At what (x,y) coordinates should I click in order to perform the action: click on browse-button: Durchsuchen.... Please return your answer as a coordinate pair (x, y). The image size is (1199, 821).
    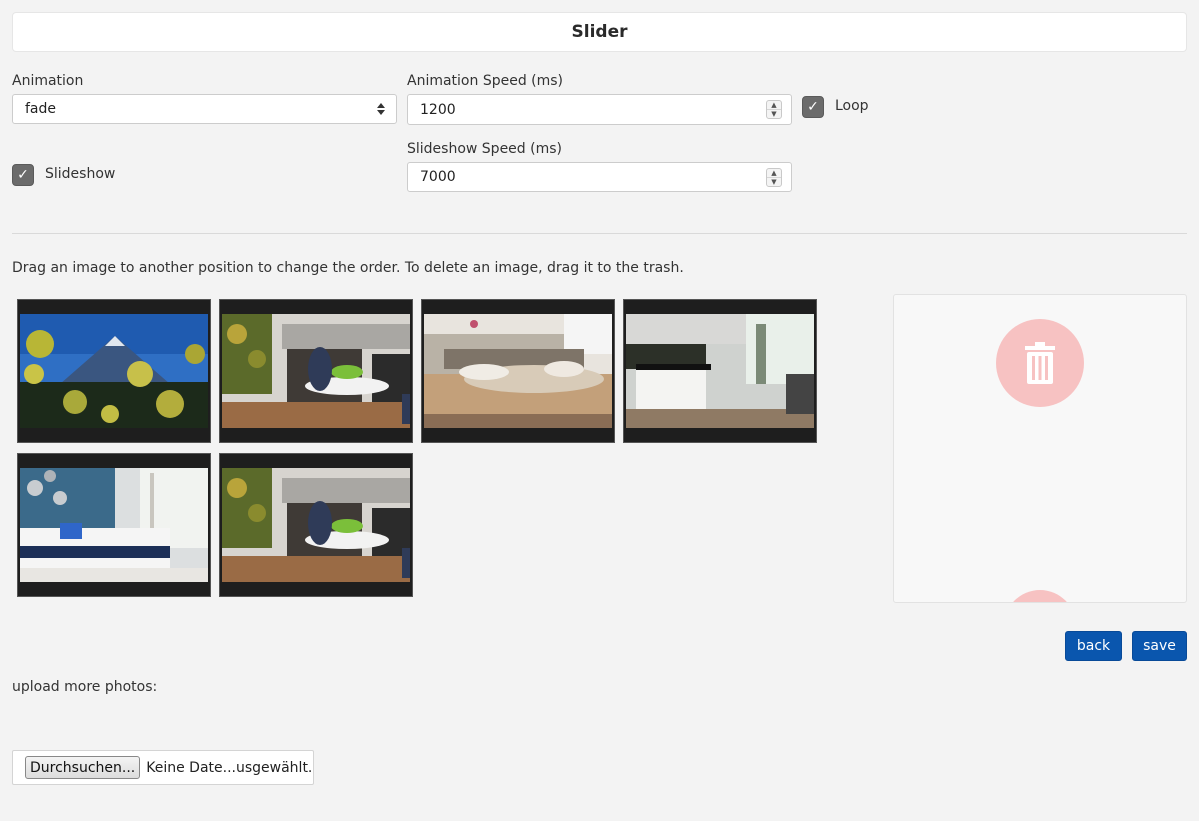
    Looking at the image, I should click on (83, 767).